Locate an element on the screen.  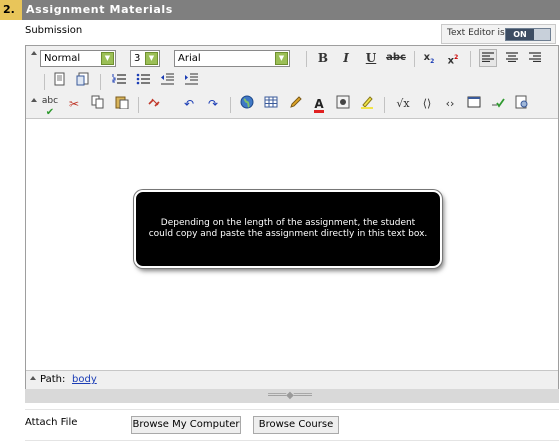
document-word-icon is located at coordinates (82, 79).